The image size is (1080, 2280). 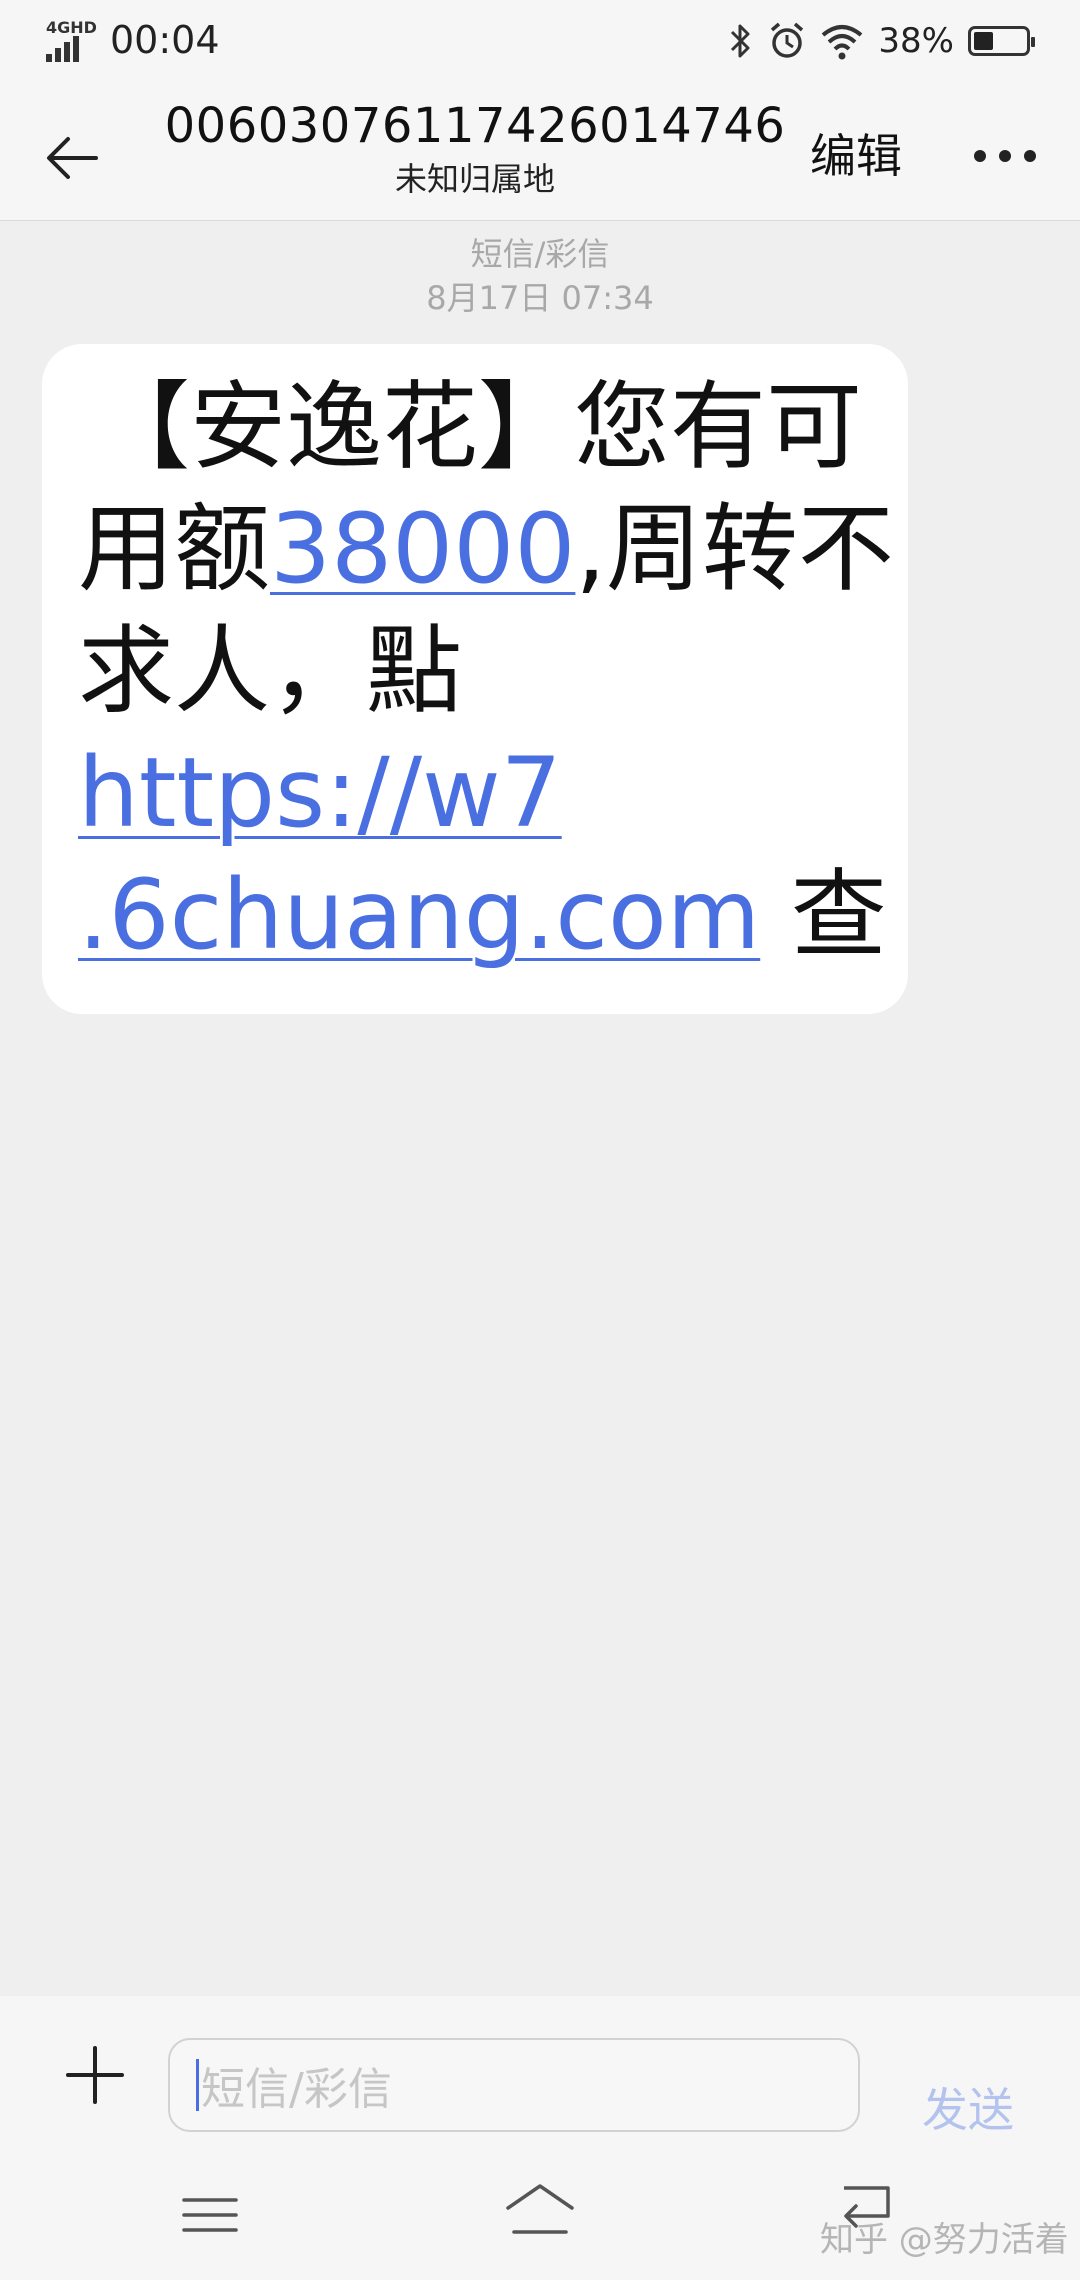 I want to click on conversation-header: 00603076117426014746 未知归属地 编辑, so click(x=540, y=152).